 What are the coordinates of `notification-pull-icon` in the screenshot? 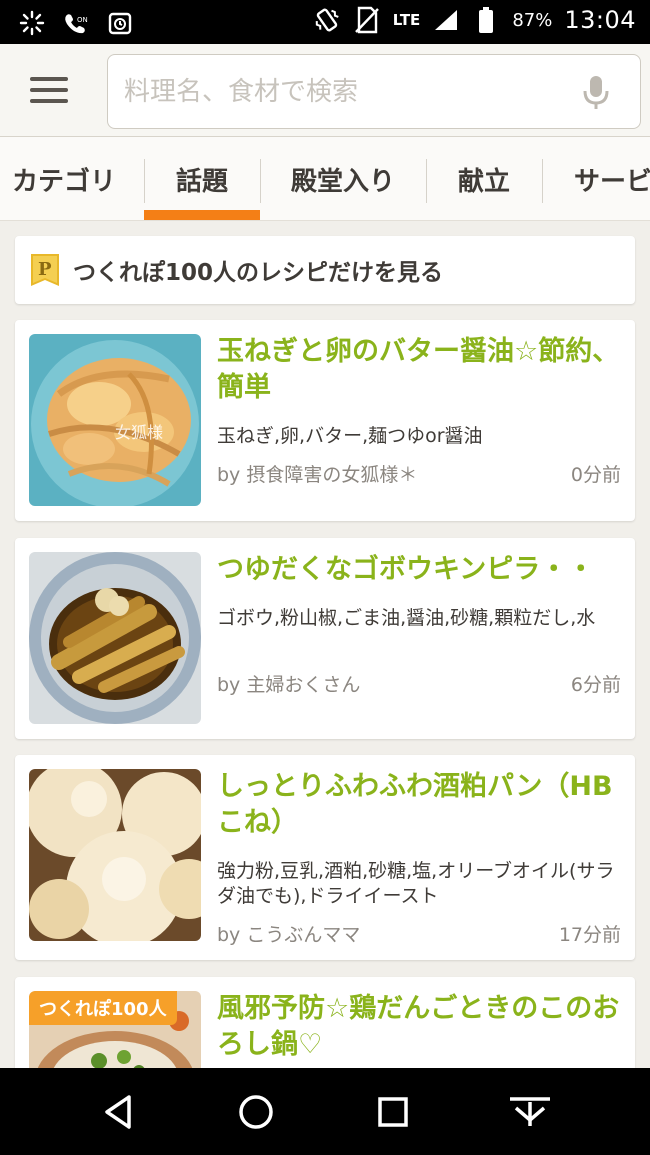 It's located at (530, 1112).